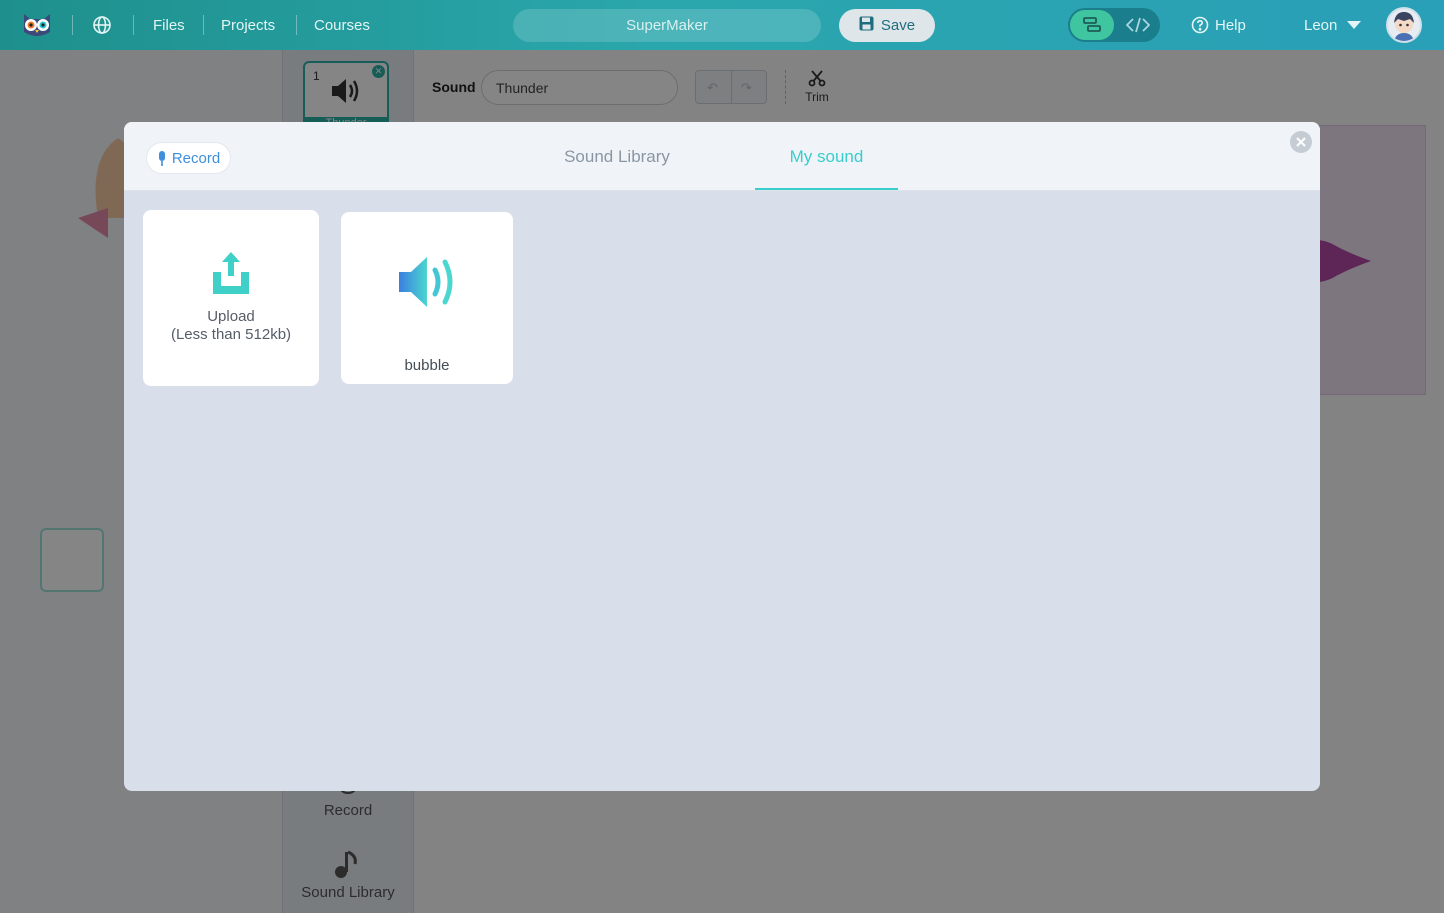  I want to click on upload-icon, so click(231, 275).